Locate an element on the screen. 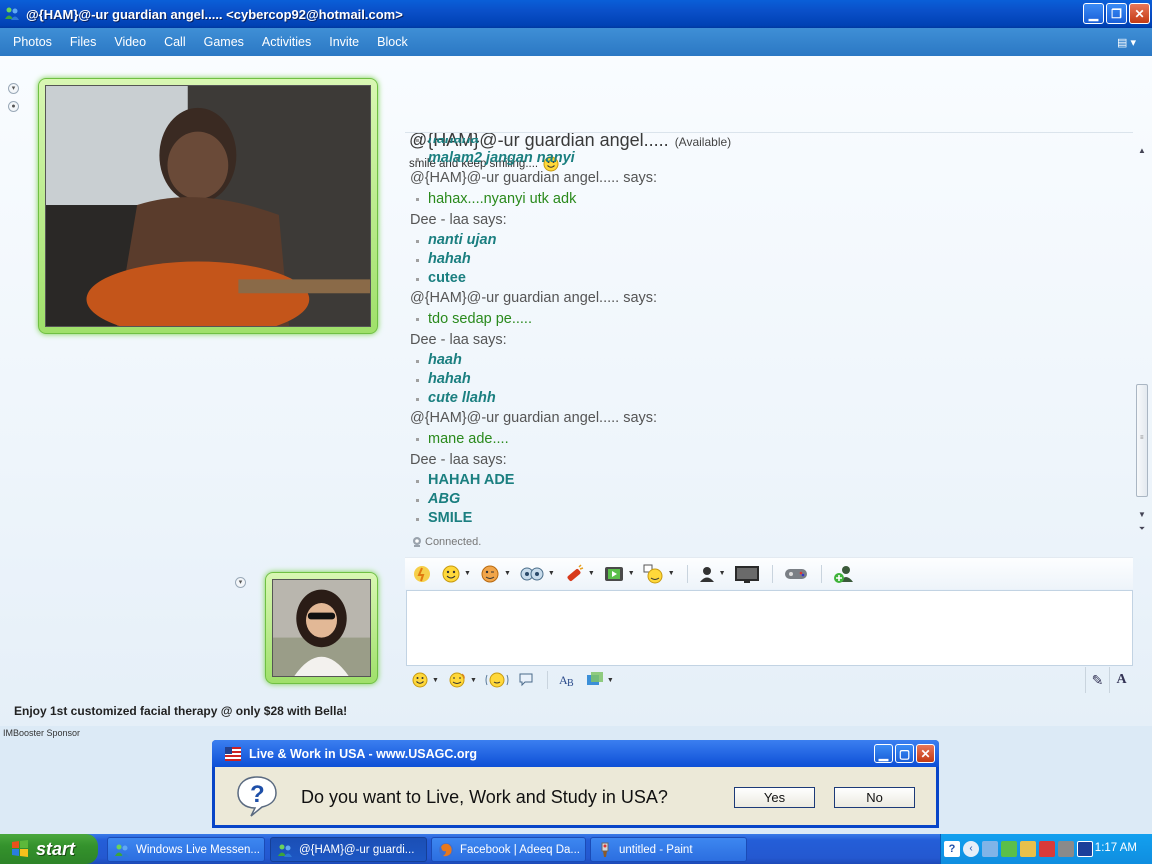  start-button: start is located at coordinates (49, 849).